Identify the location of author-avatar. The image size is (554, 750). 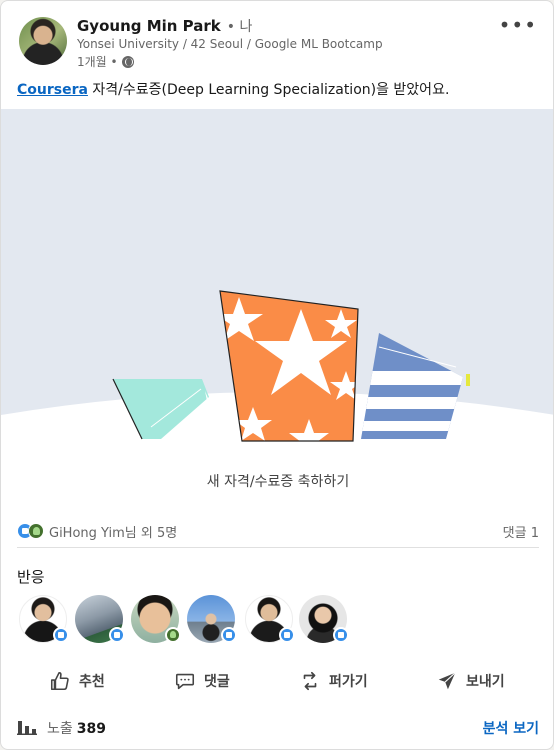
(43, 41).